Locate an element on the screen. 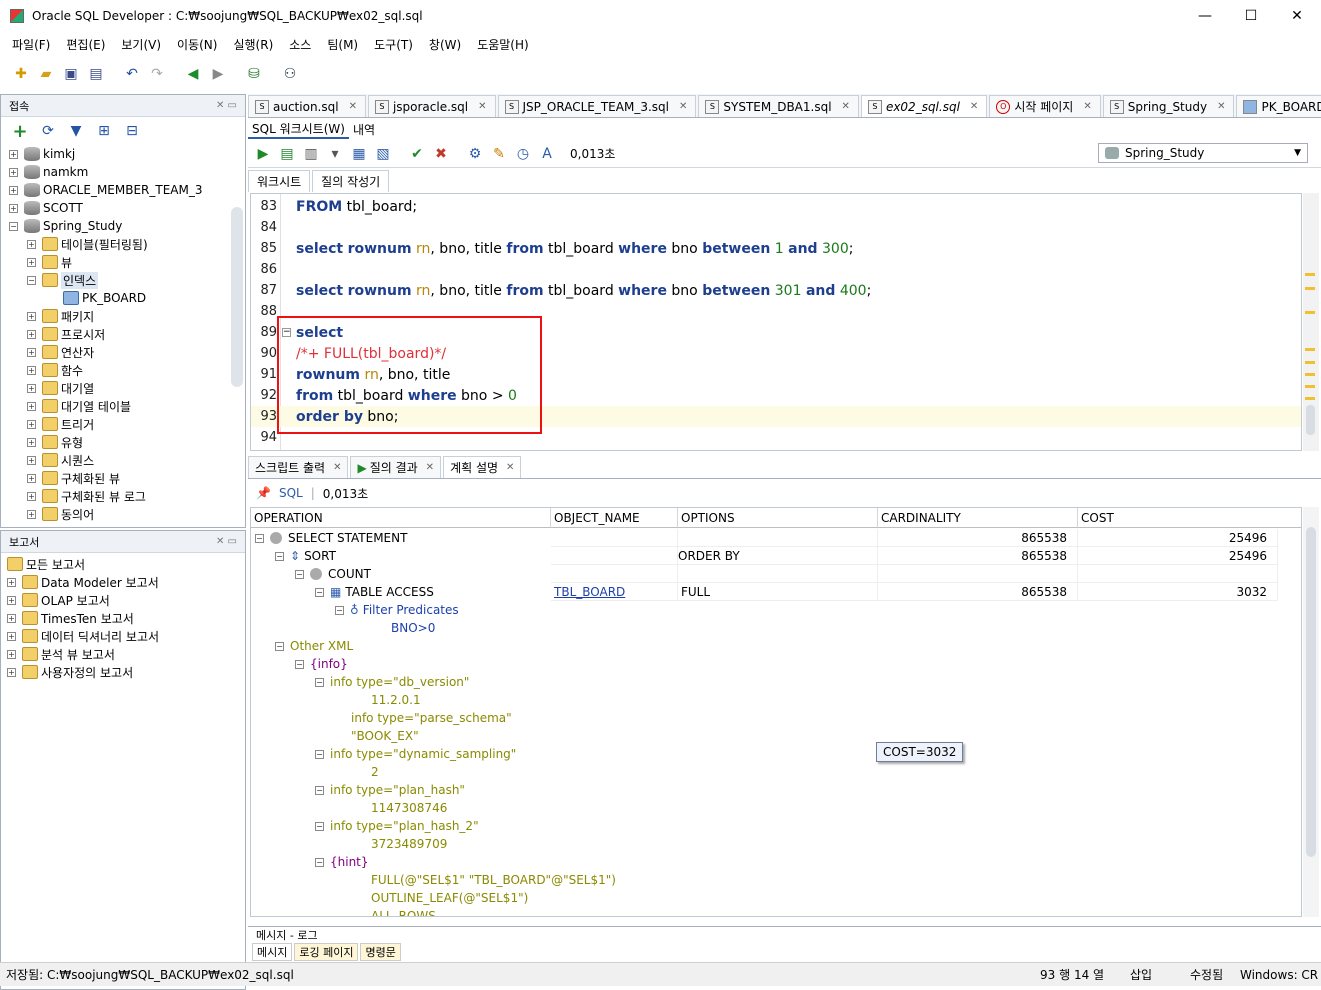  close-button: ✕ is located at coordinates (1297, 16).